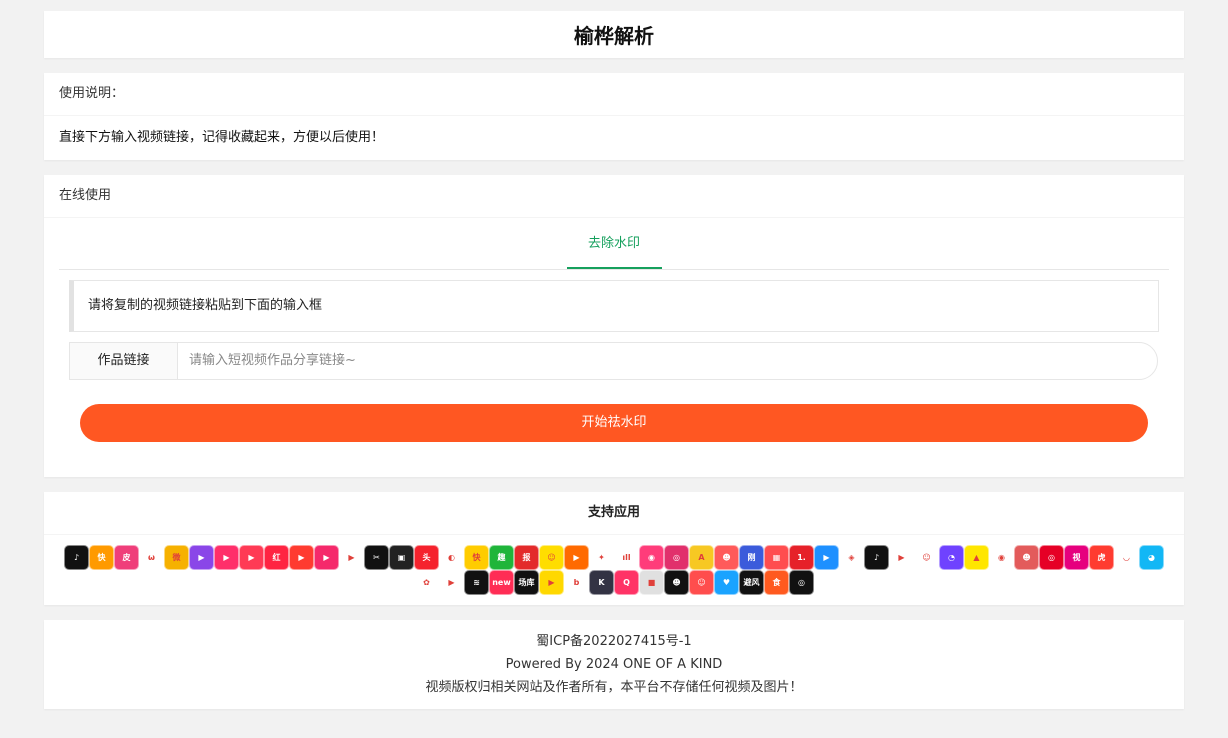 This screenshot has width=1228, height=738. What do you see at coordinates (676, 582) in the screenshot?
I see `mascot-icon: ☻` at bounding box center [676, 582].